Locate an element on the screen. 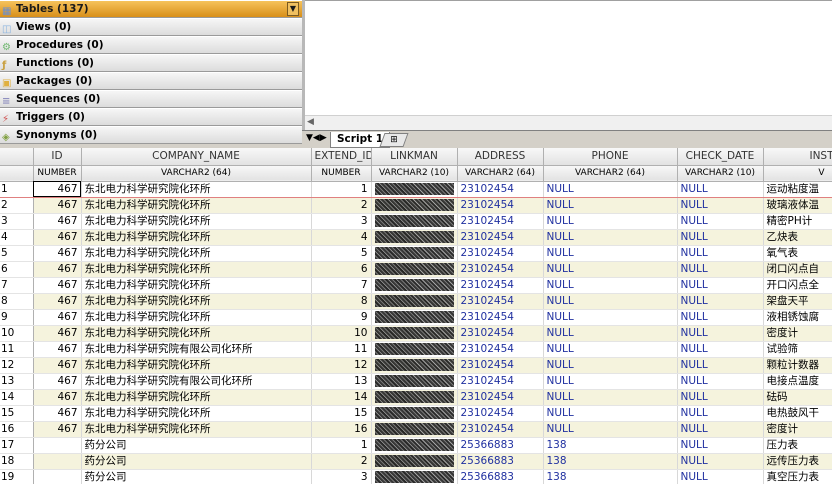 This screenshot has height=484, width=832. cell-ext: 10 is located at coordinates (341, 333).